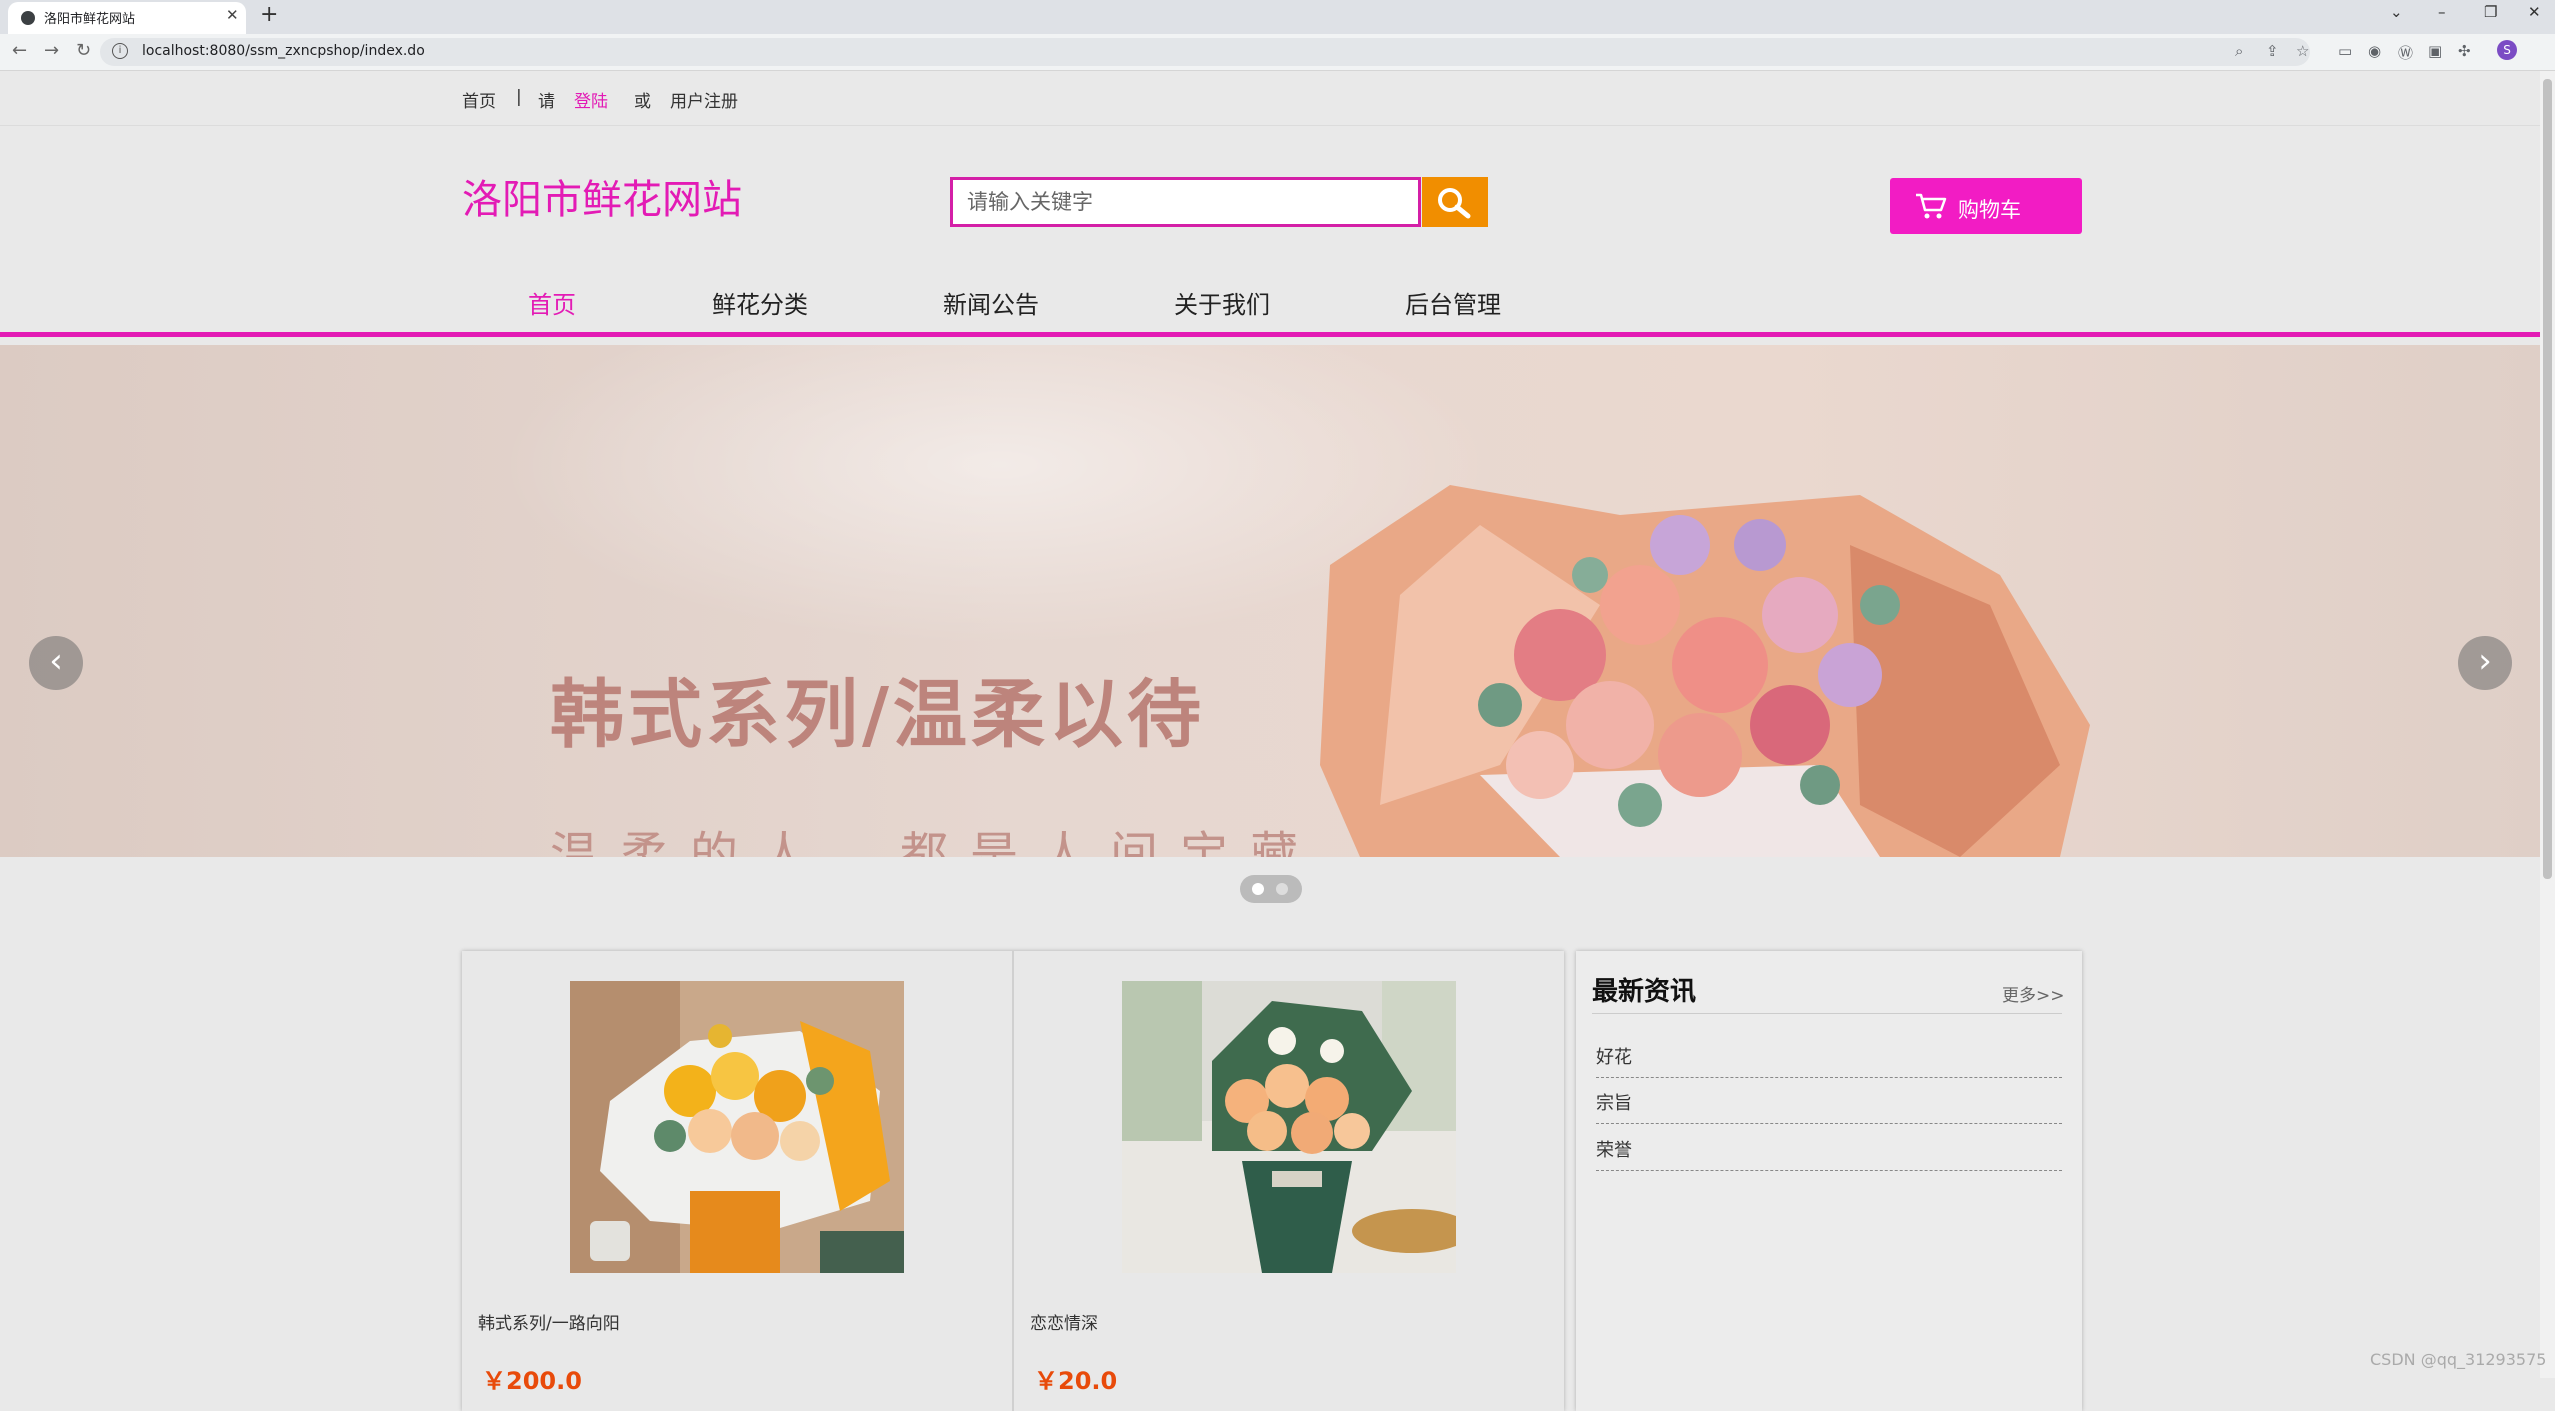 The width and height of the screenshot is (2555, 1411). I want to click on search-box, so click(1185, 202).